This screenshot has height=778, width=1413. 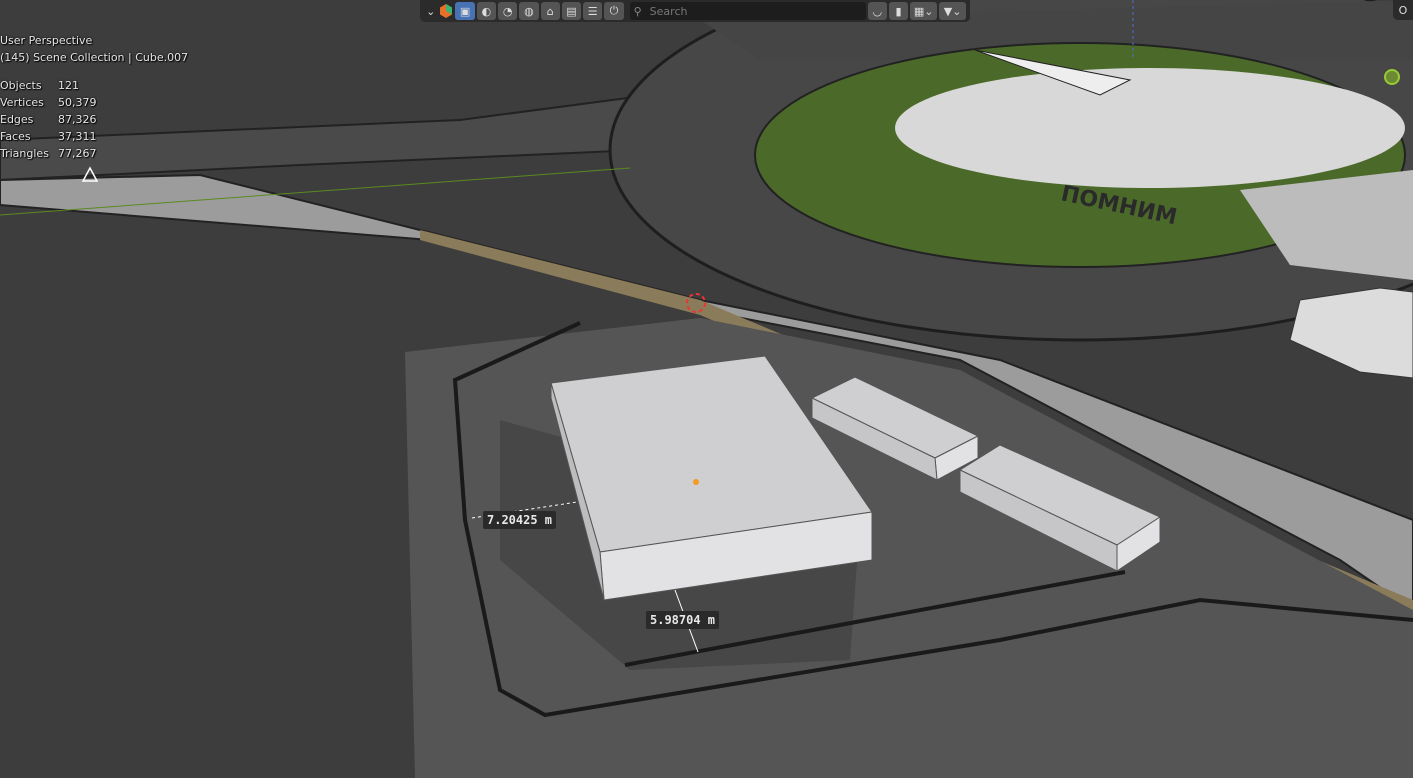 What do you see at coordinates (593, 11) in the screenshot?
I see `sequencer-icon: ☰` at bounding box center [593, 11].